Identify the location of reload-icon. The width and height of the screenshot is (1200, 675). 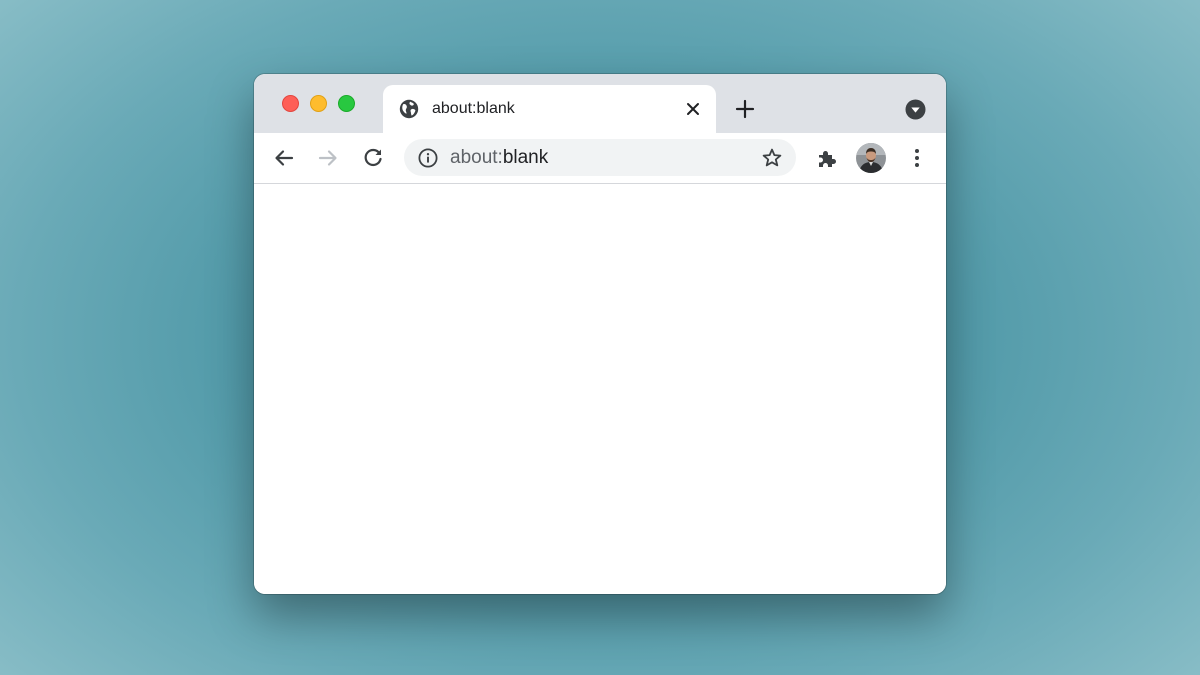
(373, 158).